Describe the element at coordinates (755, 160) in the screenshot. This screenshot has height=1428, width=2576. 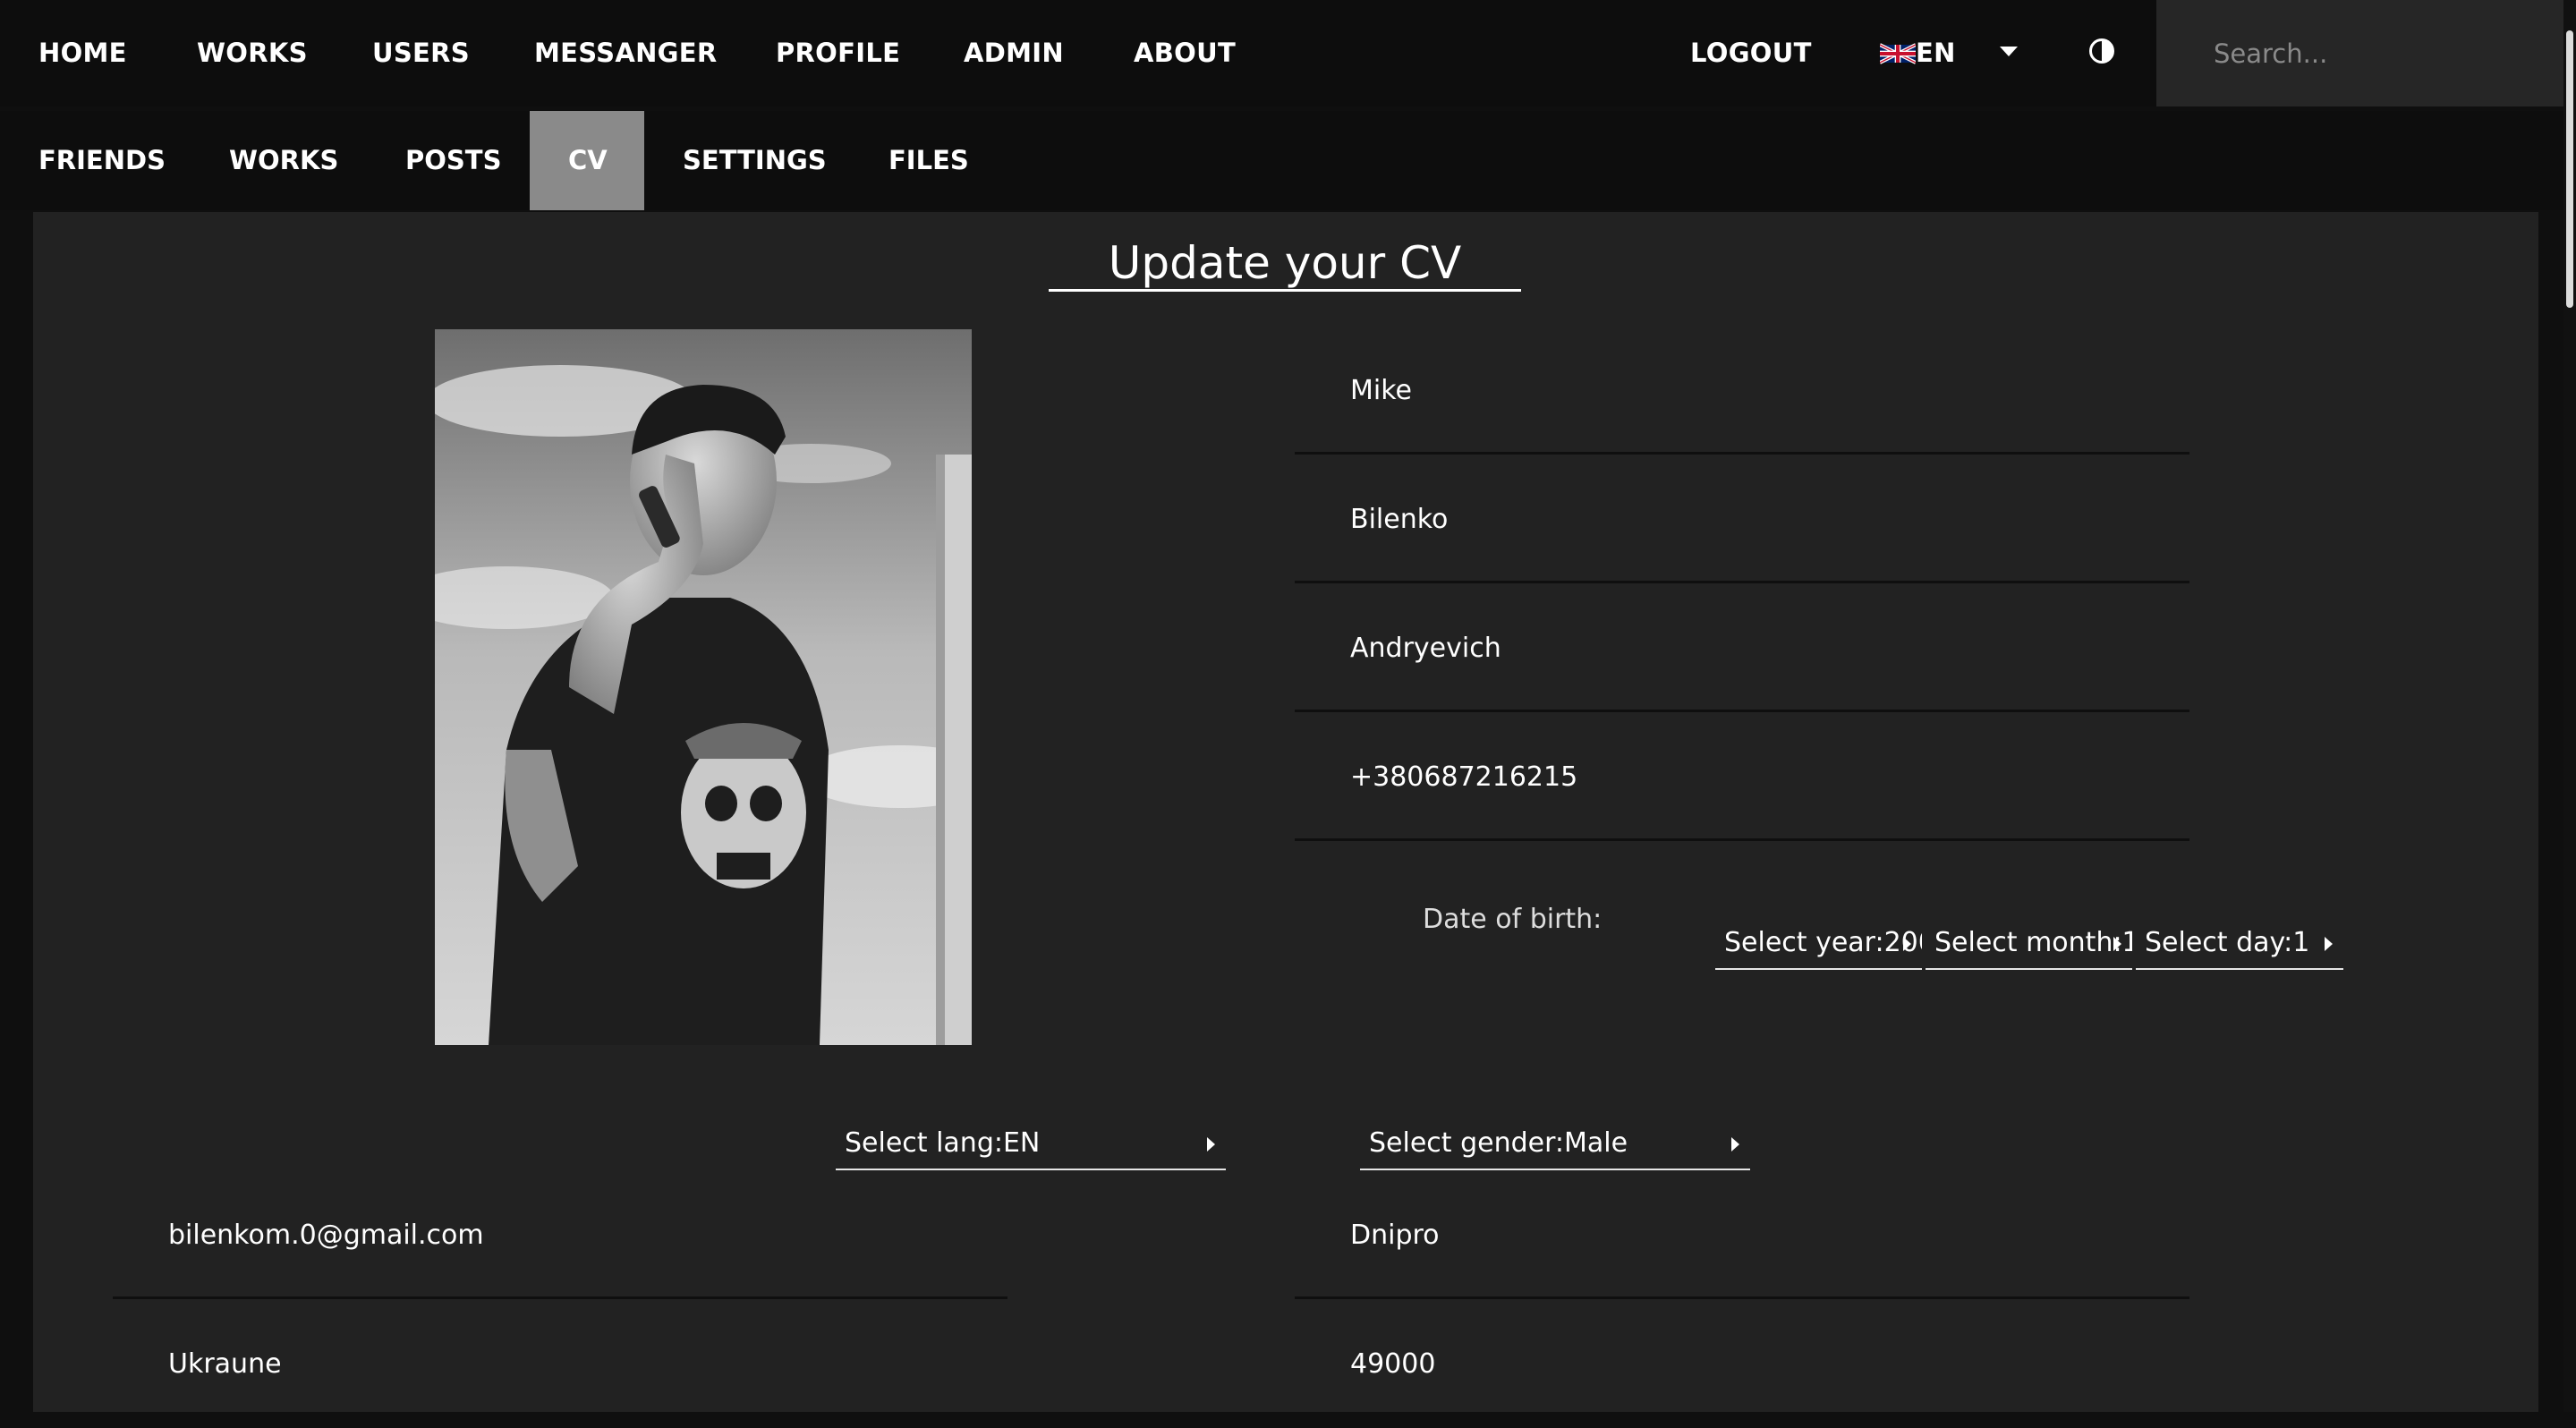
I see `tab-settings: SETTINGS` at that location.